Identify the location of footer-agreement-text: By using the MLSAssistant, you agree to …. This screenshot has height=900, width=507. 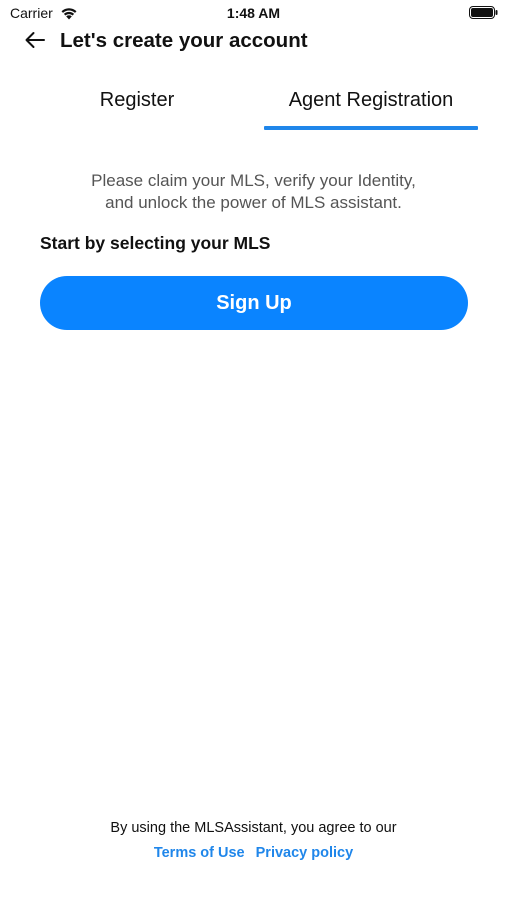
(253, 828).